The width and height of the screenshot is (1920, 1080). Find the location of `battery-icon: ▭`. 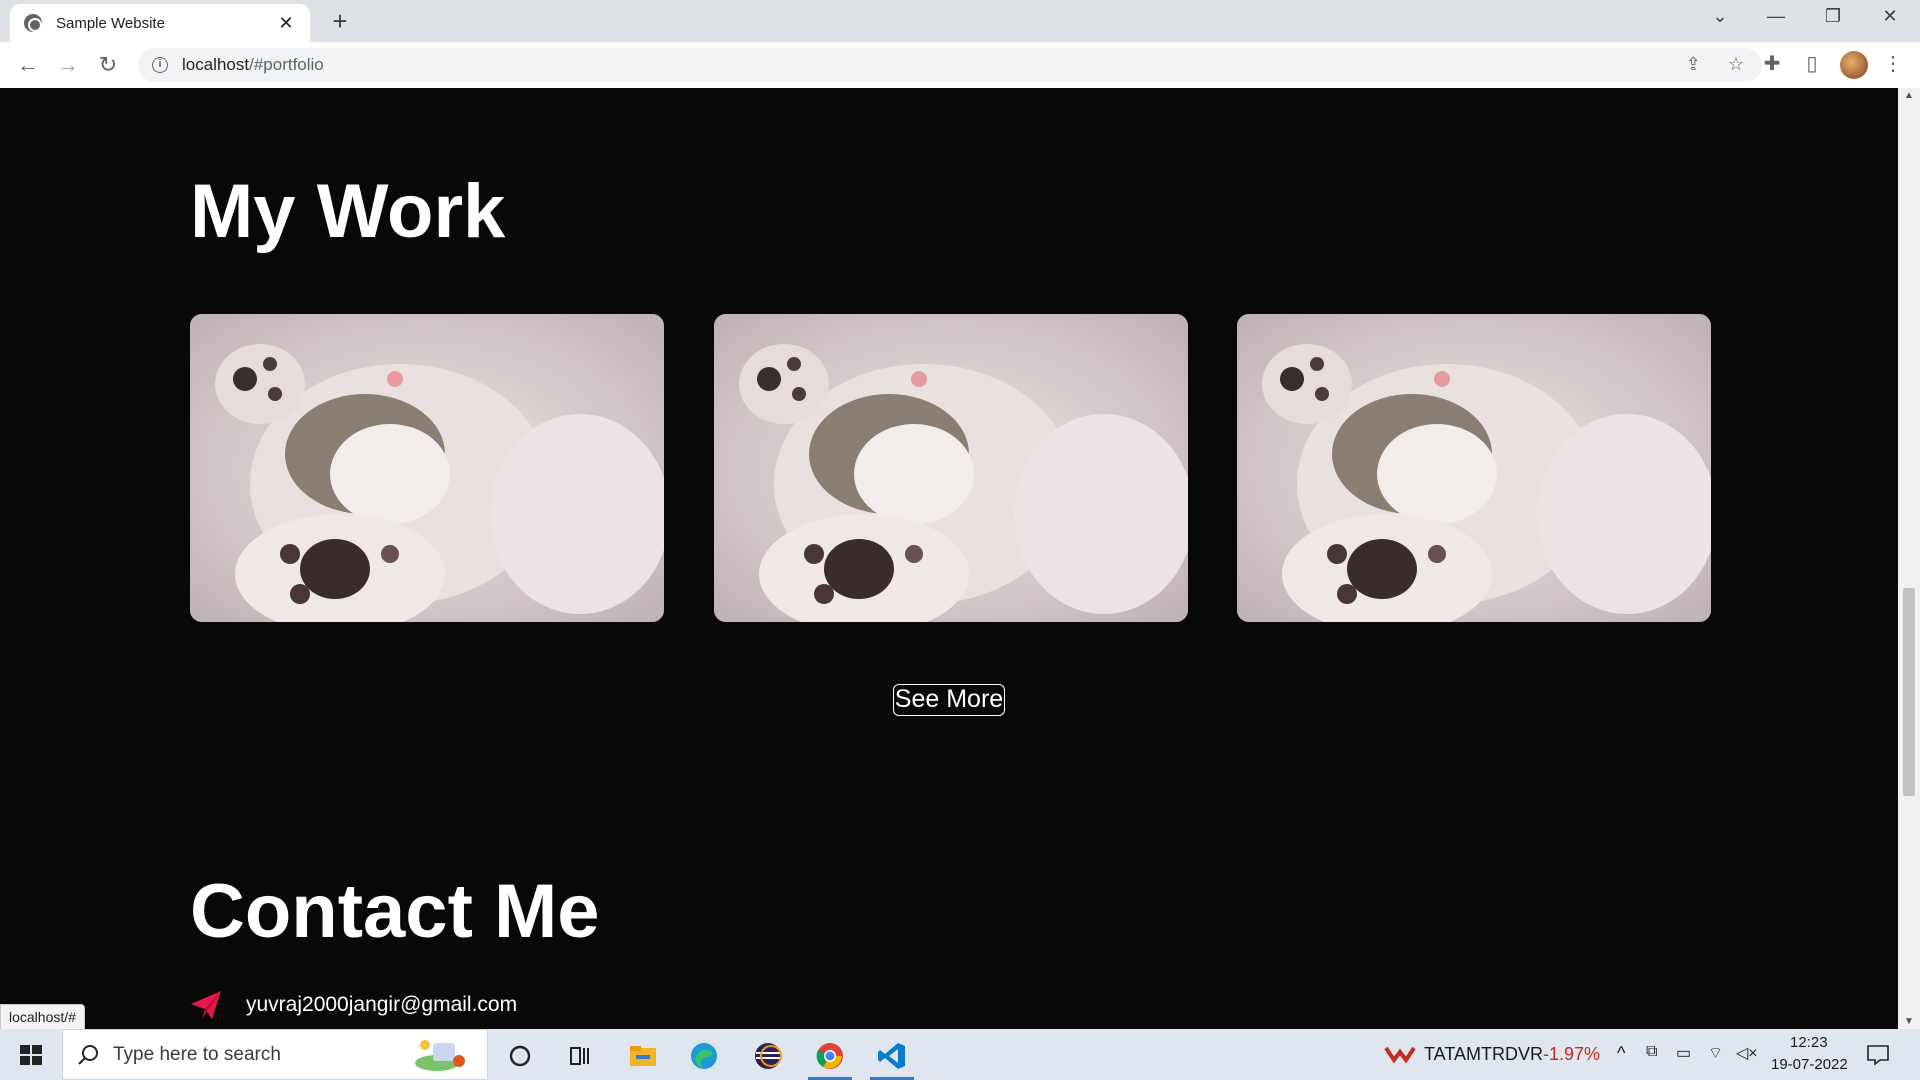

battery-icon: ▭ is located at coordinates (1683, 1053).